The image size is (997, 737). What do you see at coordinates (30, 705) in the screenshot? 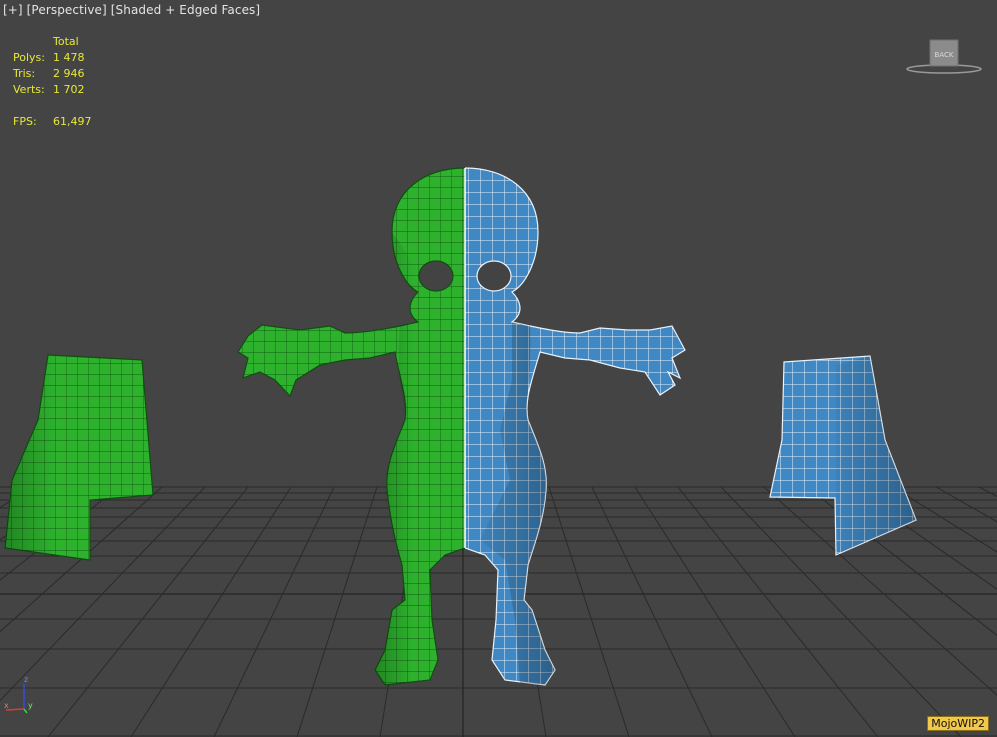
I see `axis-y-label: y` at bounding box center [30, 705].